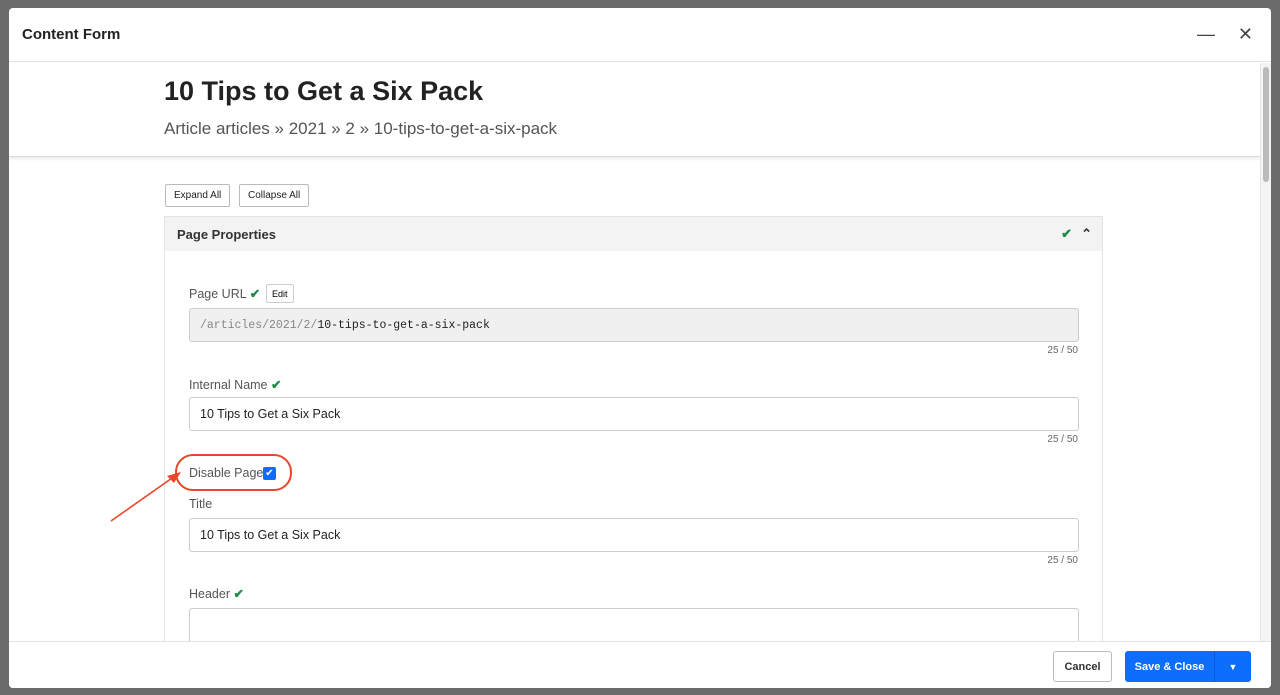  Describe the element at coordinates (1265, 352) in the screenshot. I see `scrollbar` at that location.